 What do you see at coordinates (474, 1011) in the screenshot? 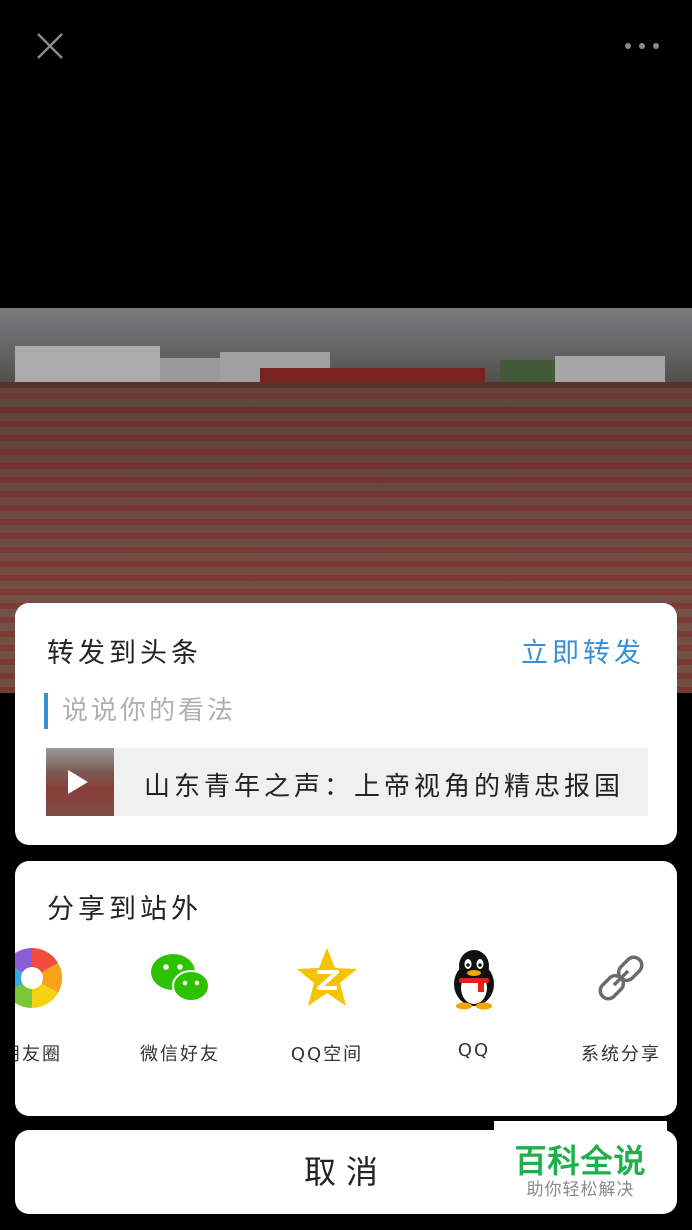
I see `share-qq-button: QQ` at bounding box center [474, 1011].